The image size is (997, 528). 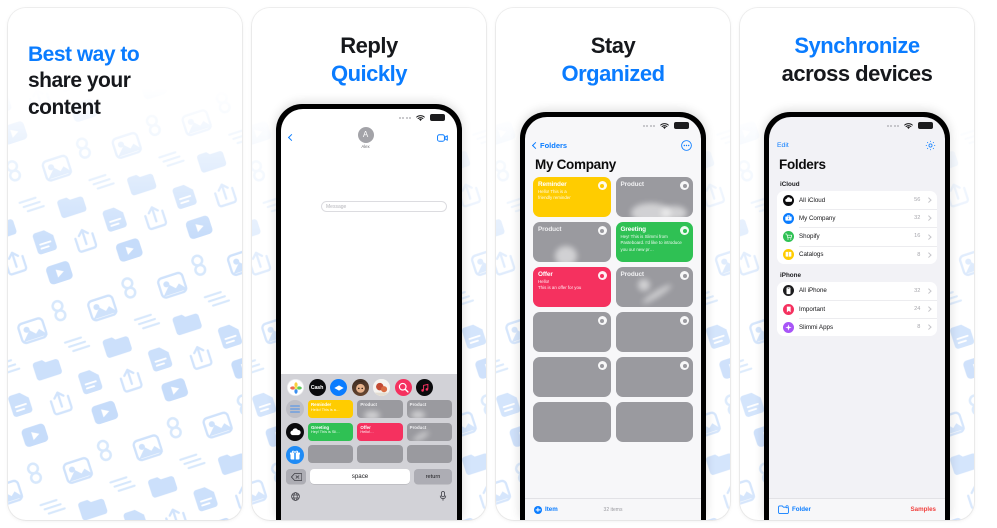 I want to click on section-header-icloud: iCloud, so click(x=790, y=184).